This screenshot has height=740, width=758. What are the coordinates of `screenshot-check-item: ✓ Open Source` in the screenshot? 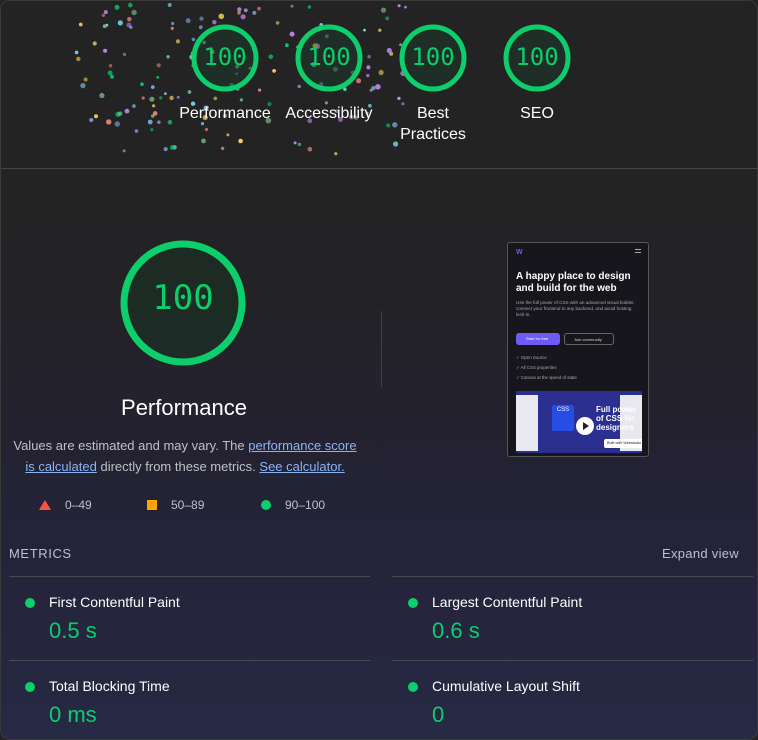 It's located at (531, 357).